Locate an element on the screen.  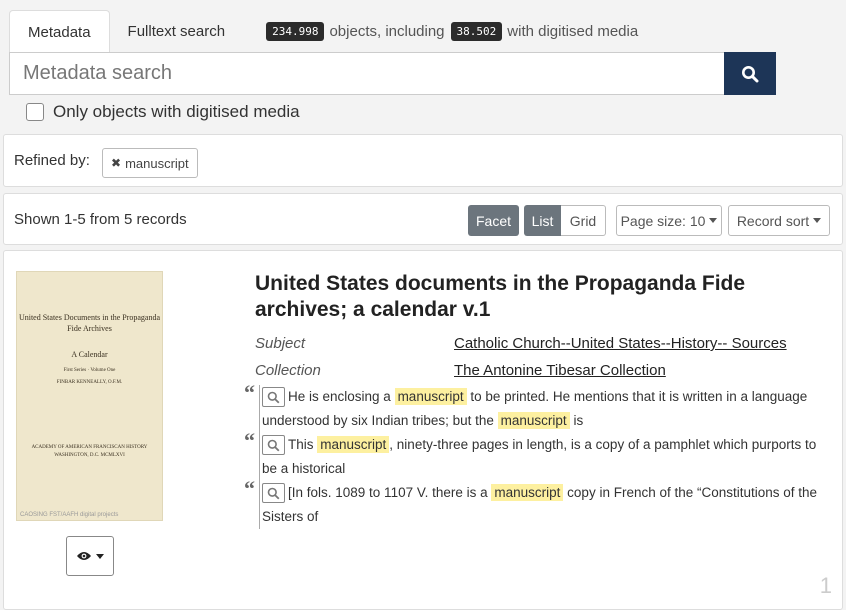
thumbnail-credit: CAOSING FST/AAFH digital projects is located at coordinates (69, 515).